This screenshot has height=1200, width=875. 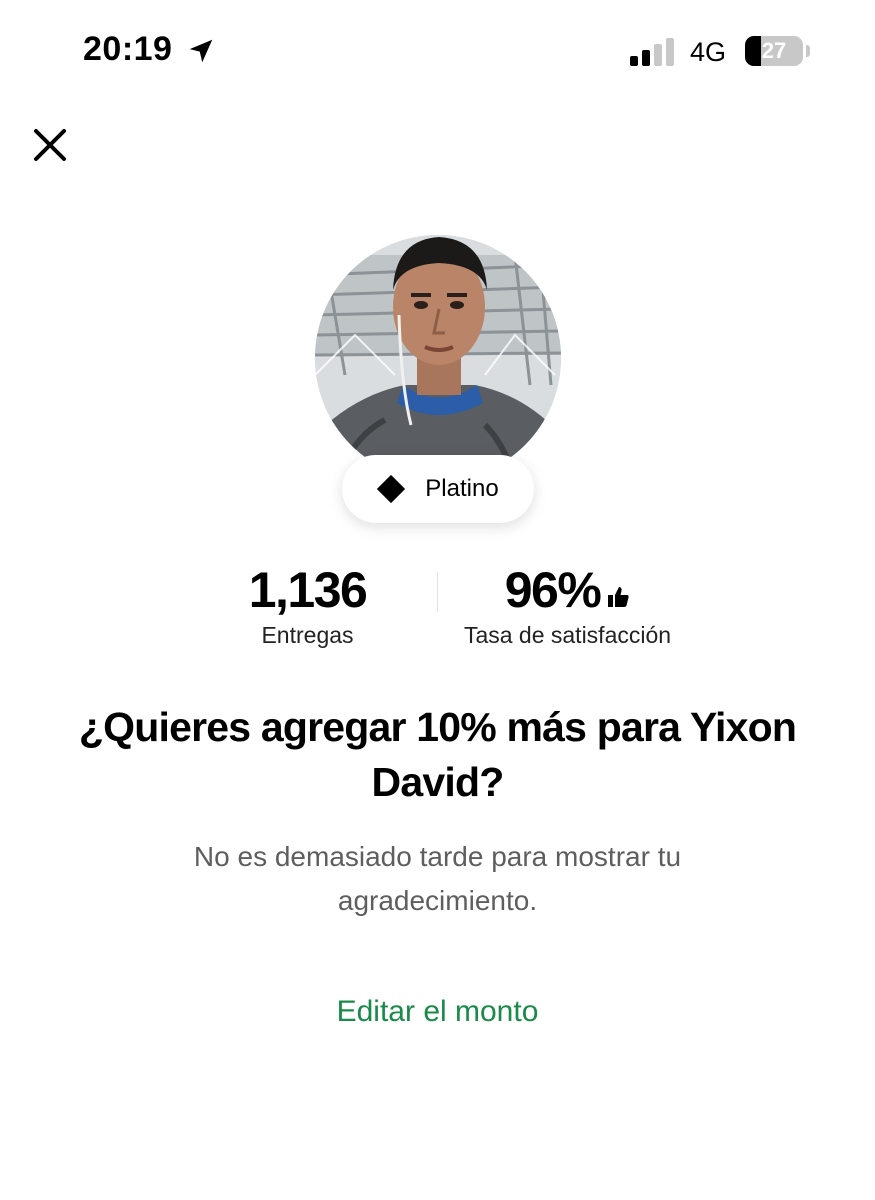 What do you see at coordinates (808, 51) in the screenshot?
I see `battery-nub` at bounding box center [808, 51].